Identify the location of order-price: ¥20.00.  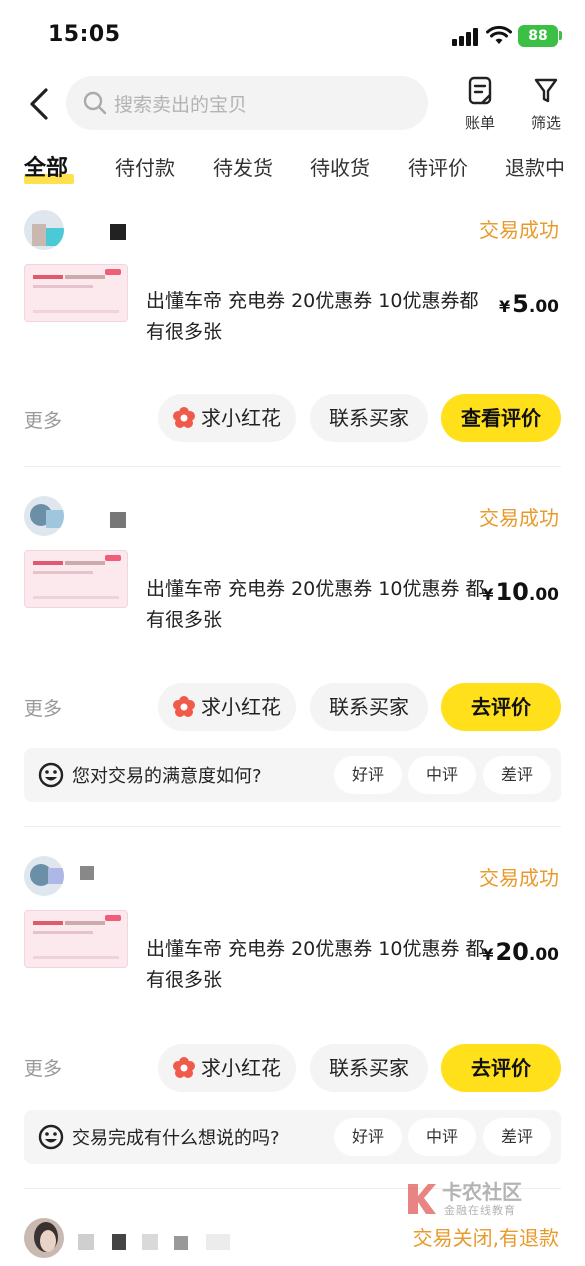
(520, 952).